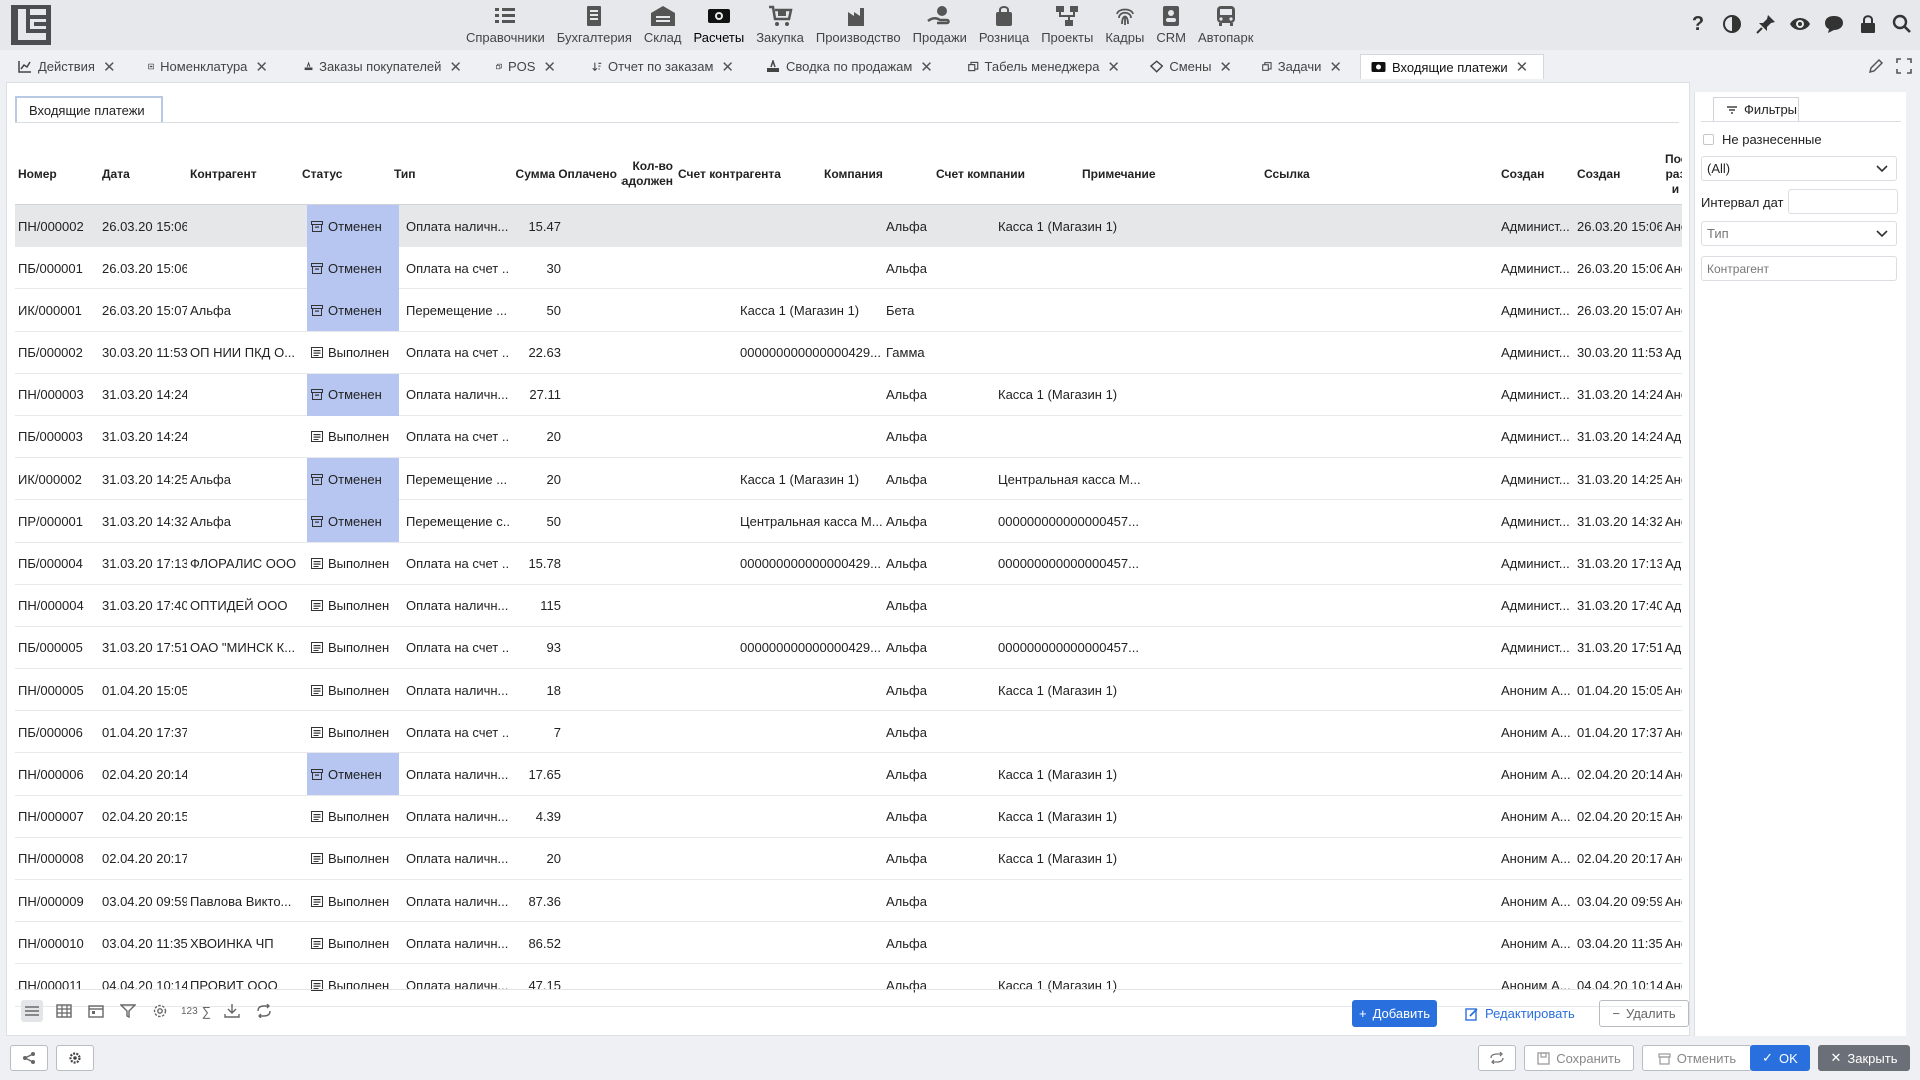 This screenshot has width=1920, height=1080. What do you see at coordinates (1868, 24) in the screenshot?
I see `lock-icon` at bounding box center [1868, 24].